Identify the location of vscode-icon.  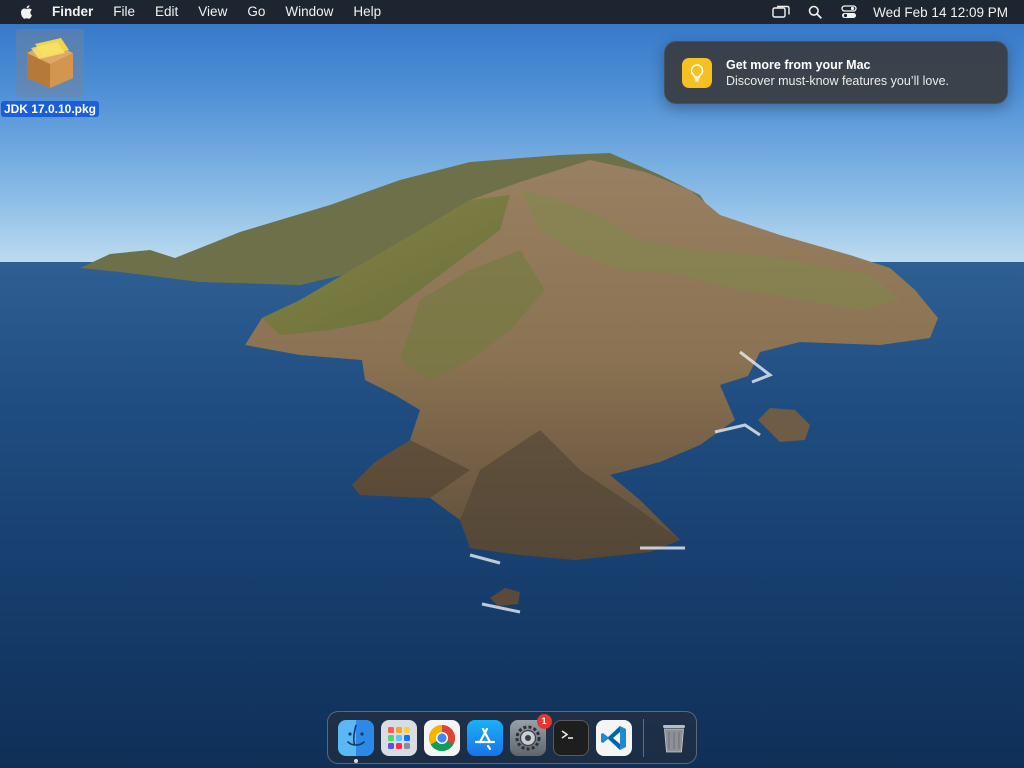
(613, 737).